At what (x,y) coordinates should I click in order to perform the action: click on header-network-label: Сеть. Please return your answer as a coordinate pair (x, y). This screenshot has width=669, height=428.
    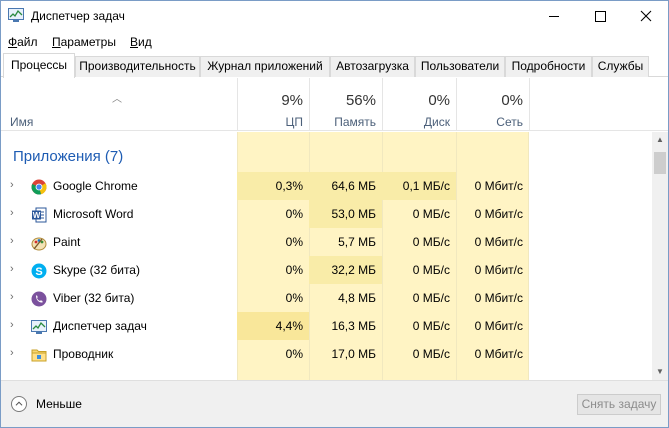
    Looking at the image, I should click on (509, 122).